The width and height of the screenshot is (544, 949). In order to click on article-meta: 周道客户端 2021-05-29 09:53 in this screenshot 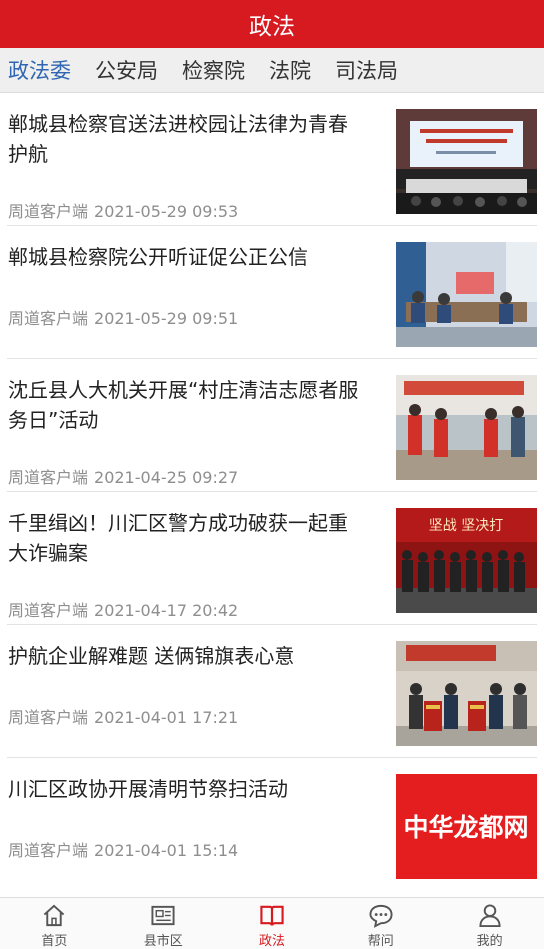, I will do `click(123, 210)`.